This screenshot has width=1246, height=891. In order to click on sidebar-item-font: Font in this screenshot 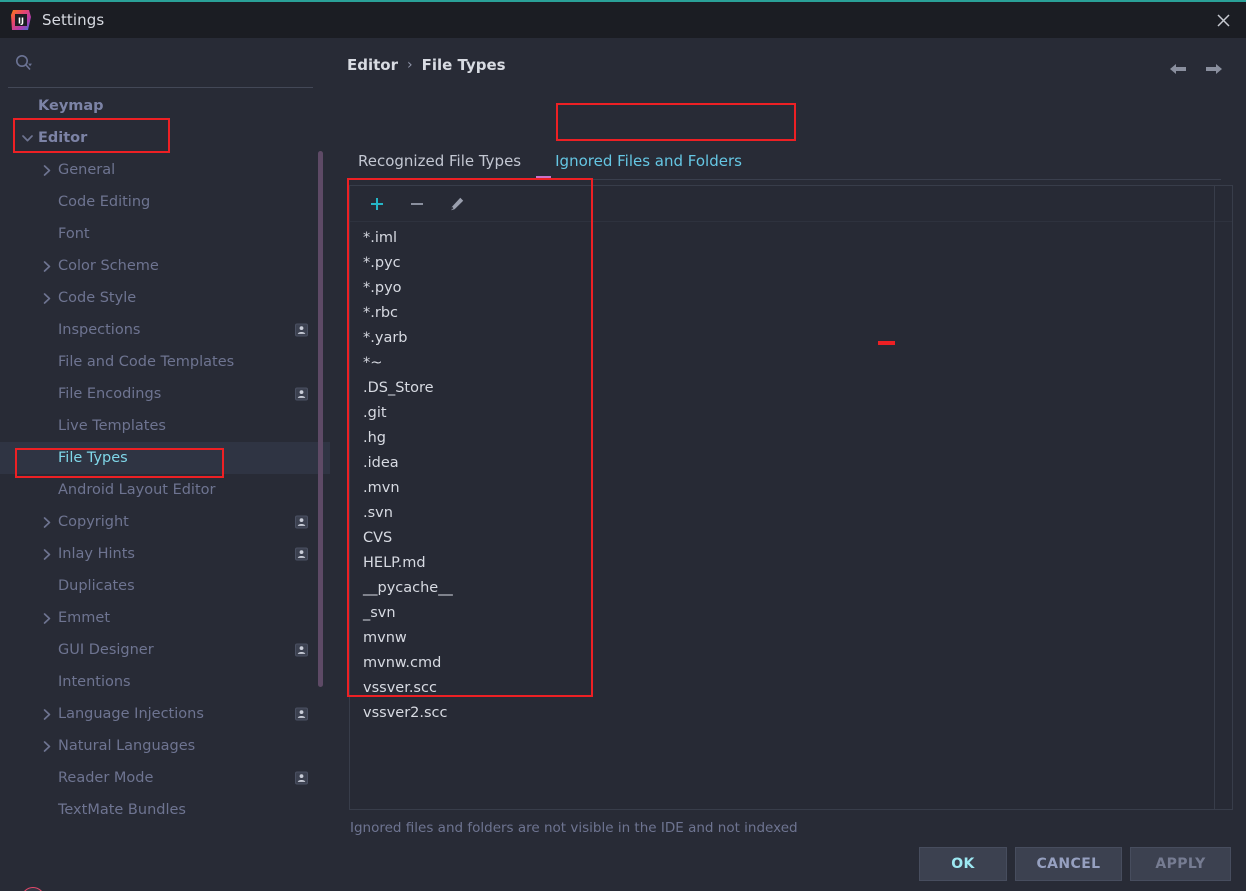, I will do `click(165, 234)`.